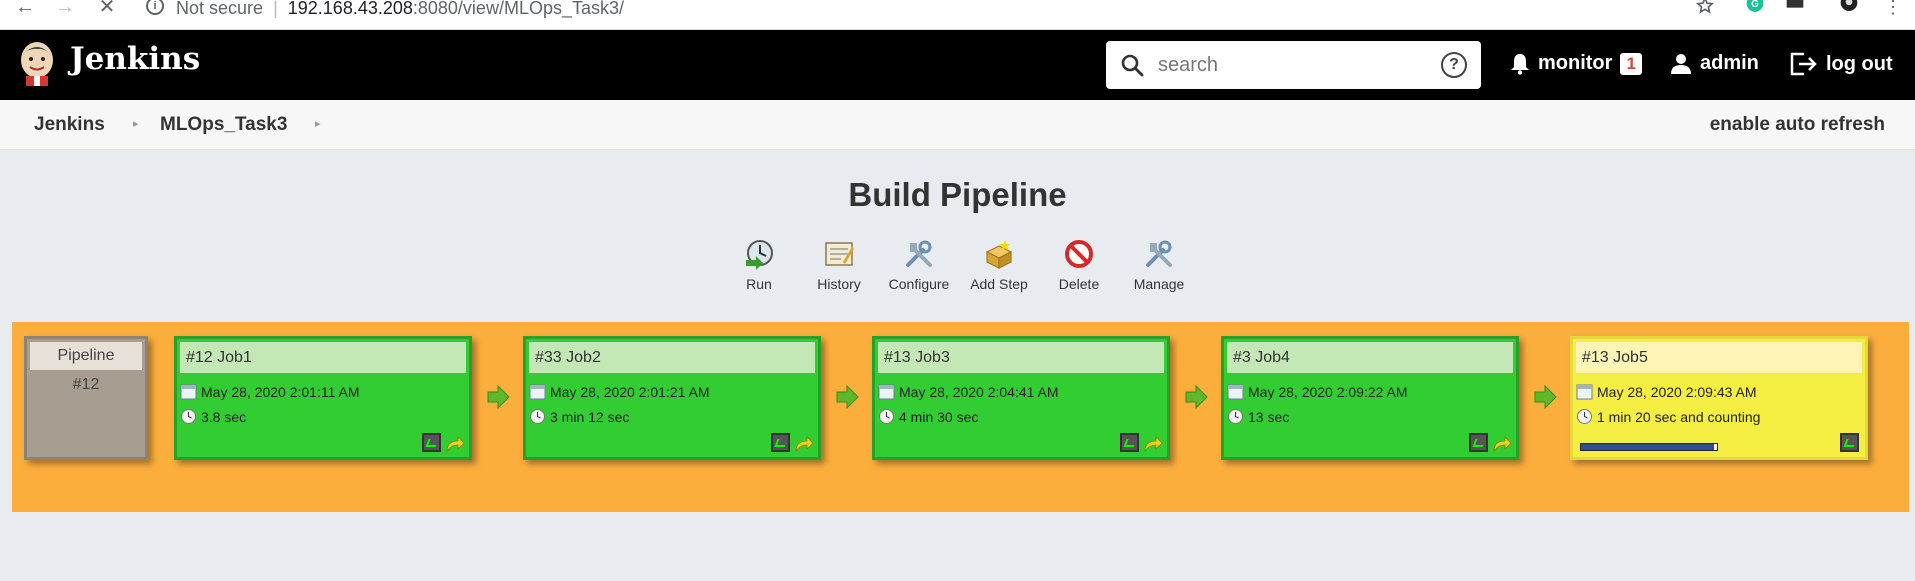 The height and width of the screenshot is (581, 1915). Describe the element at coordinates (1132, 65) in the screenshot. I see `search-icon` at that location.